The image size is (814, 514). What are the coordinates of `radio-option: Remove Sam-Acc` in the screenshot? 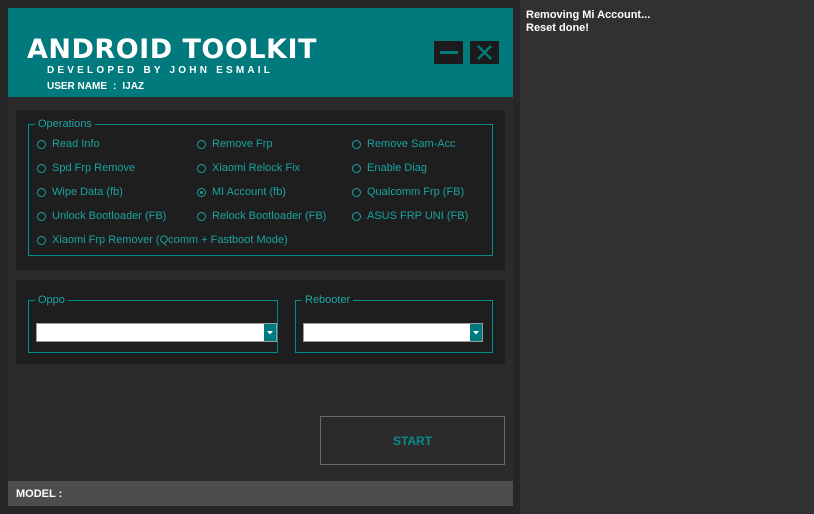 It's located at (404, 144).